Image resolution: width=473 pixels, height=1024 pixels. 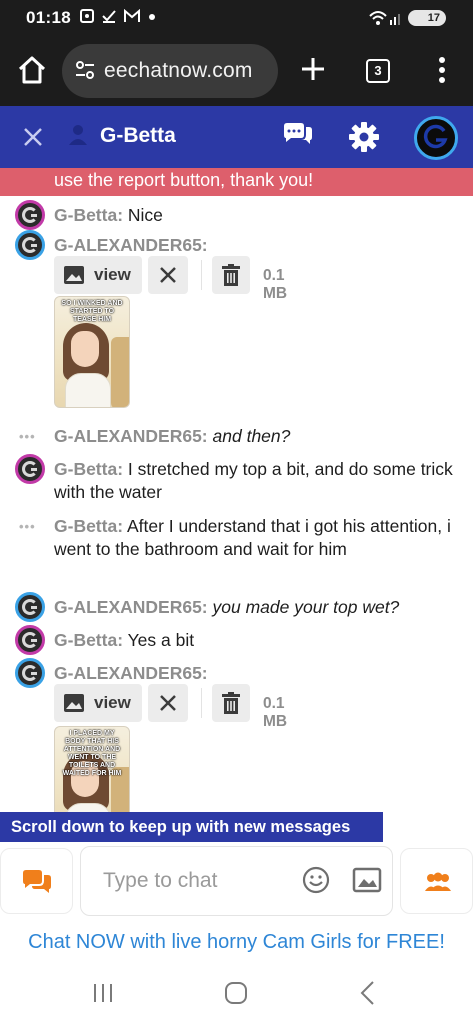 I want to click on chat-input-bar, so click(x=236, y=881).